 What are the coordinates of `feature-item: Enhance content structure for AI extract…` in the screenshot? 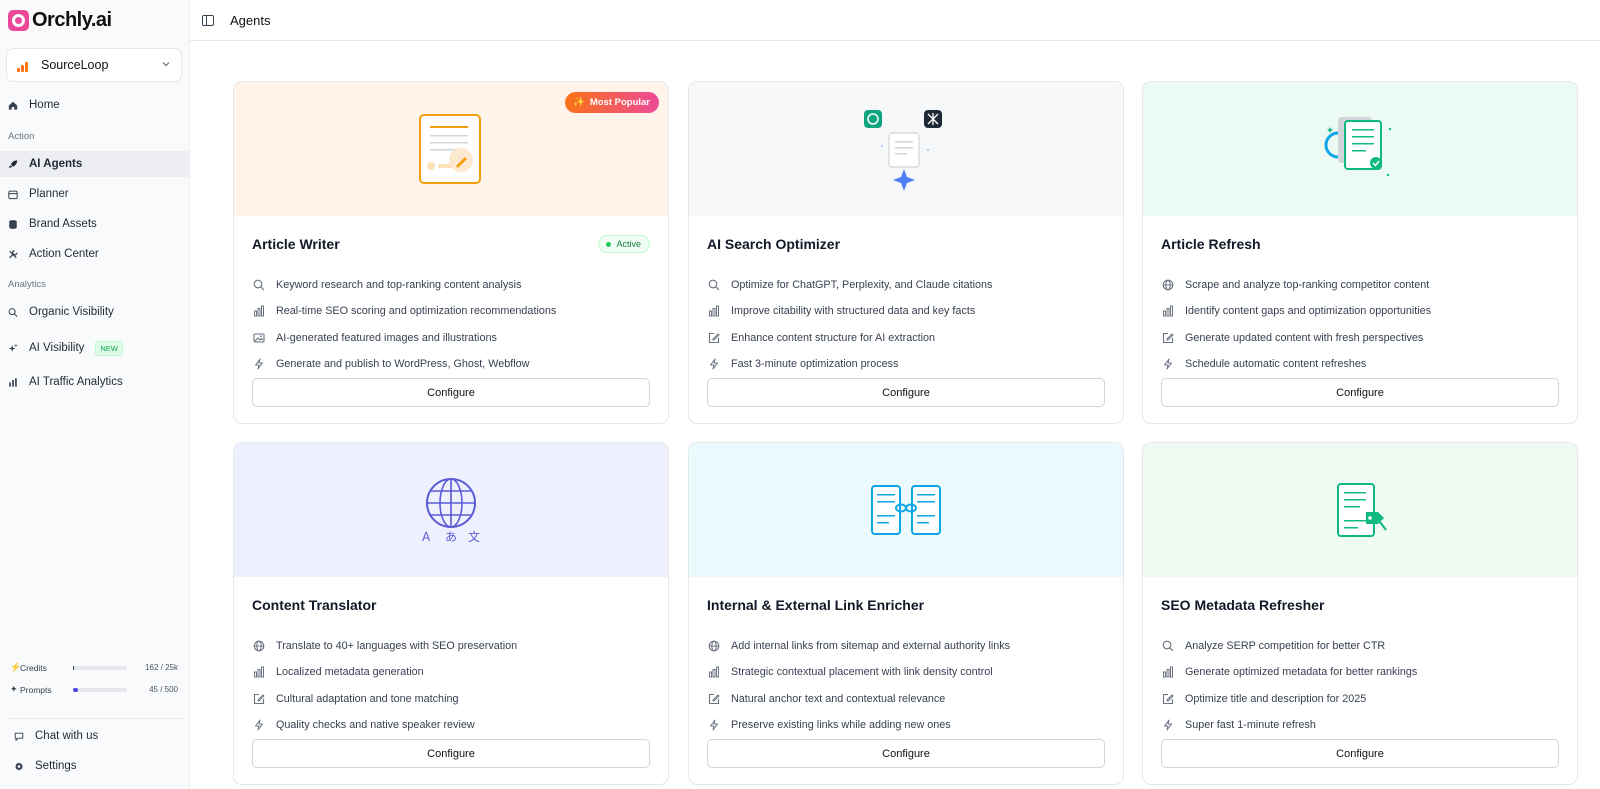 It's located at (906, 338).